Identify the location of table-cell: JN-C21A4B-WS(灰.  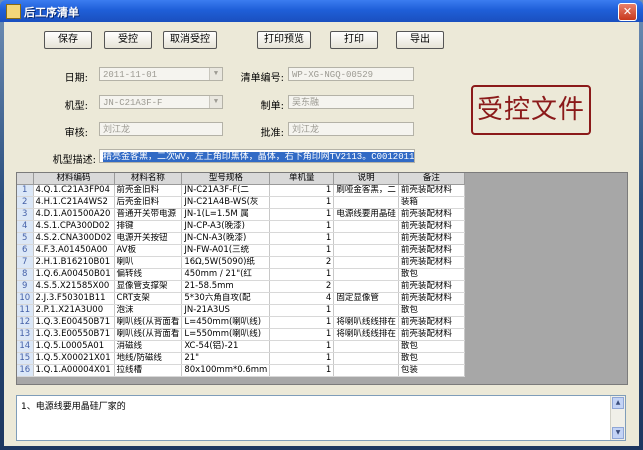
(226, 202).